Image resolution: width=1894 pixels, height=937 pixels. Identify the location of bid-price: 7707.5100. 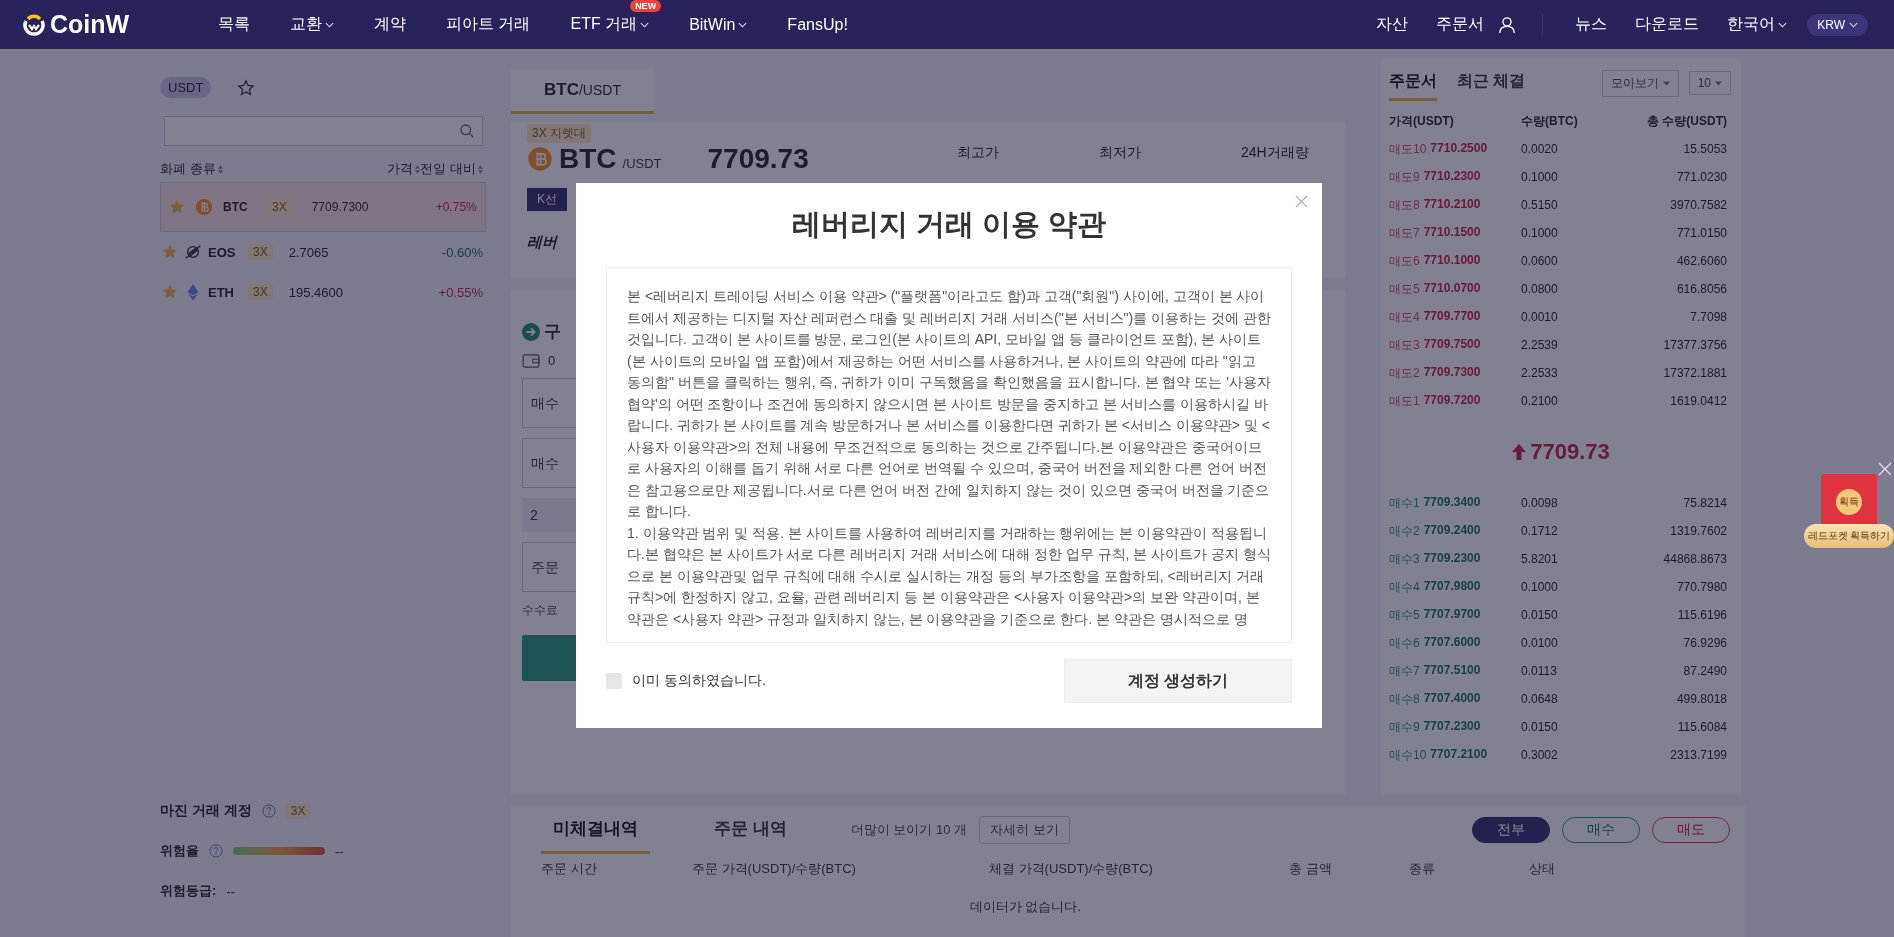
(1452, 670).